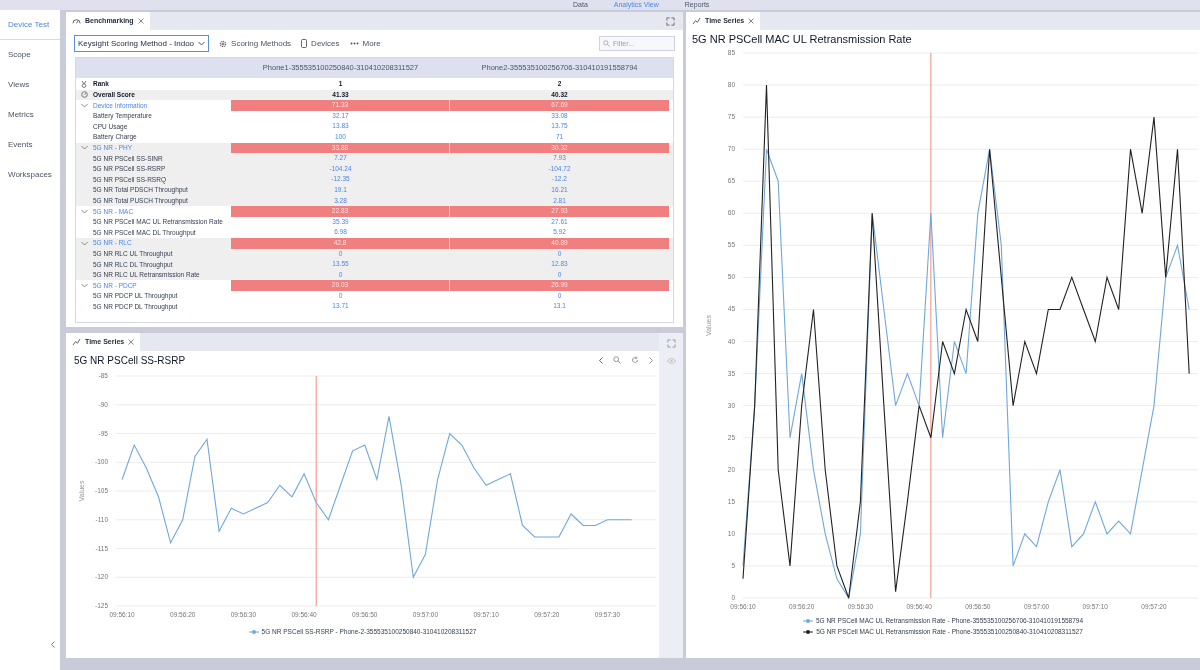  Describe the element at coordinates (130, 360) in the screenshot. I see `chart-title: 5G NR PSCell SS-RSRP` at that location.